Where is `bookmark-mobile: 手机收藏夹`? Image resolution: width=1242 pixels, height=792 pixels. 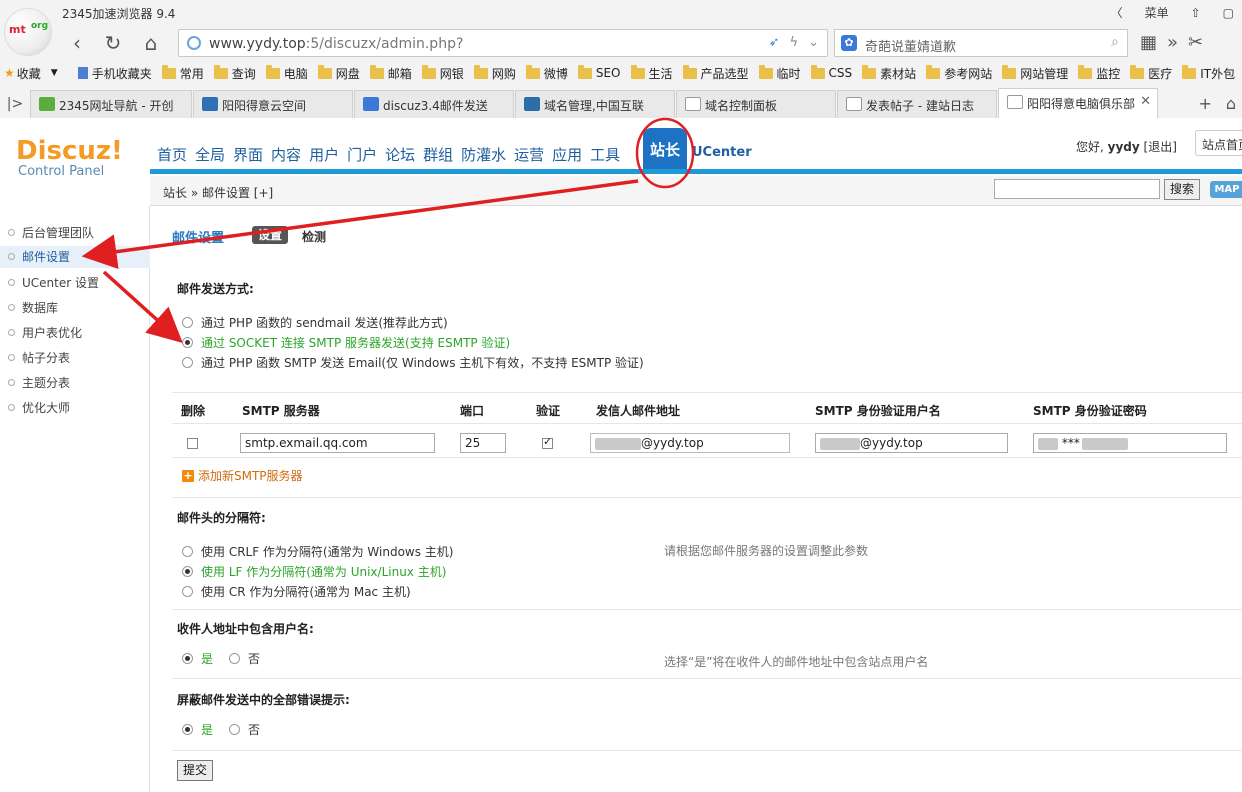 bookmark-mobile: 手机收藏夹 is located at coordinates (114, 73).